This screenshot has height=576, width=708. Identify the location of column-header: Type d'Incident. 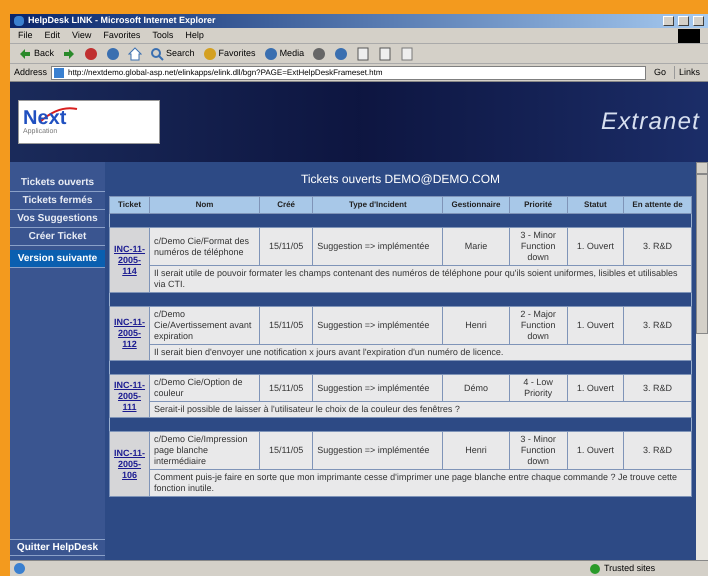
(377, 205).